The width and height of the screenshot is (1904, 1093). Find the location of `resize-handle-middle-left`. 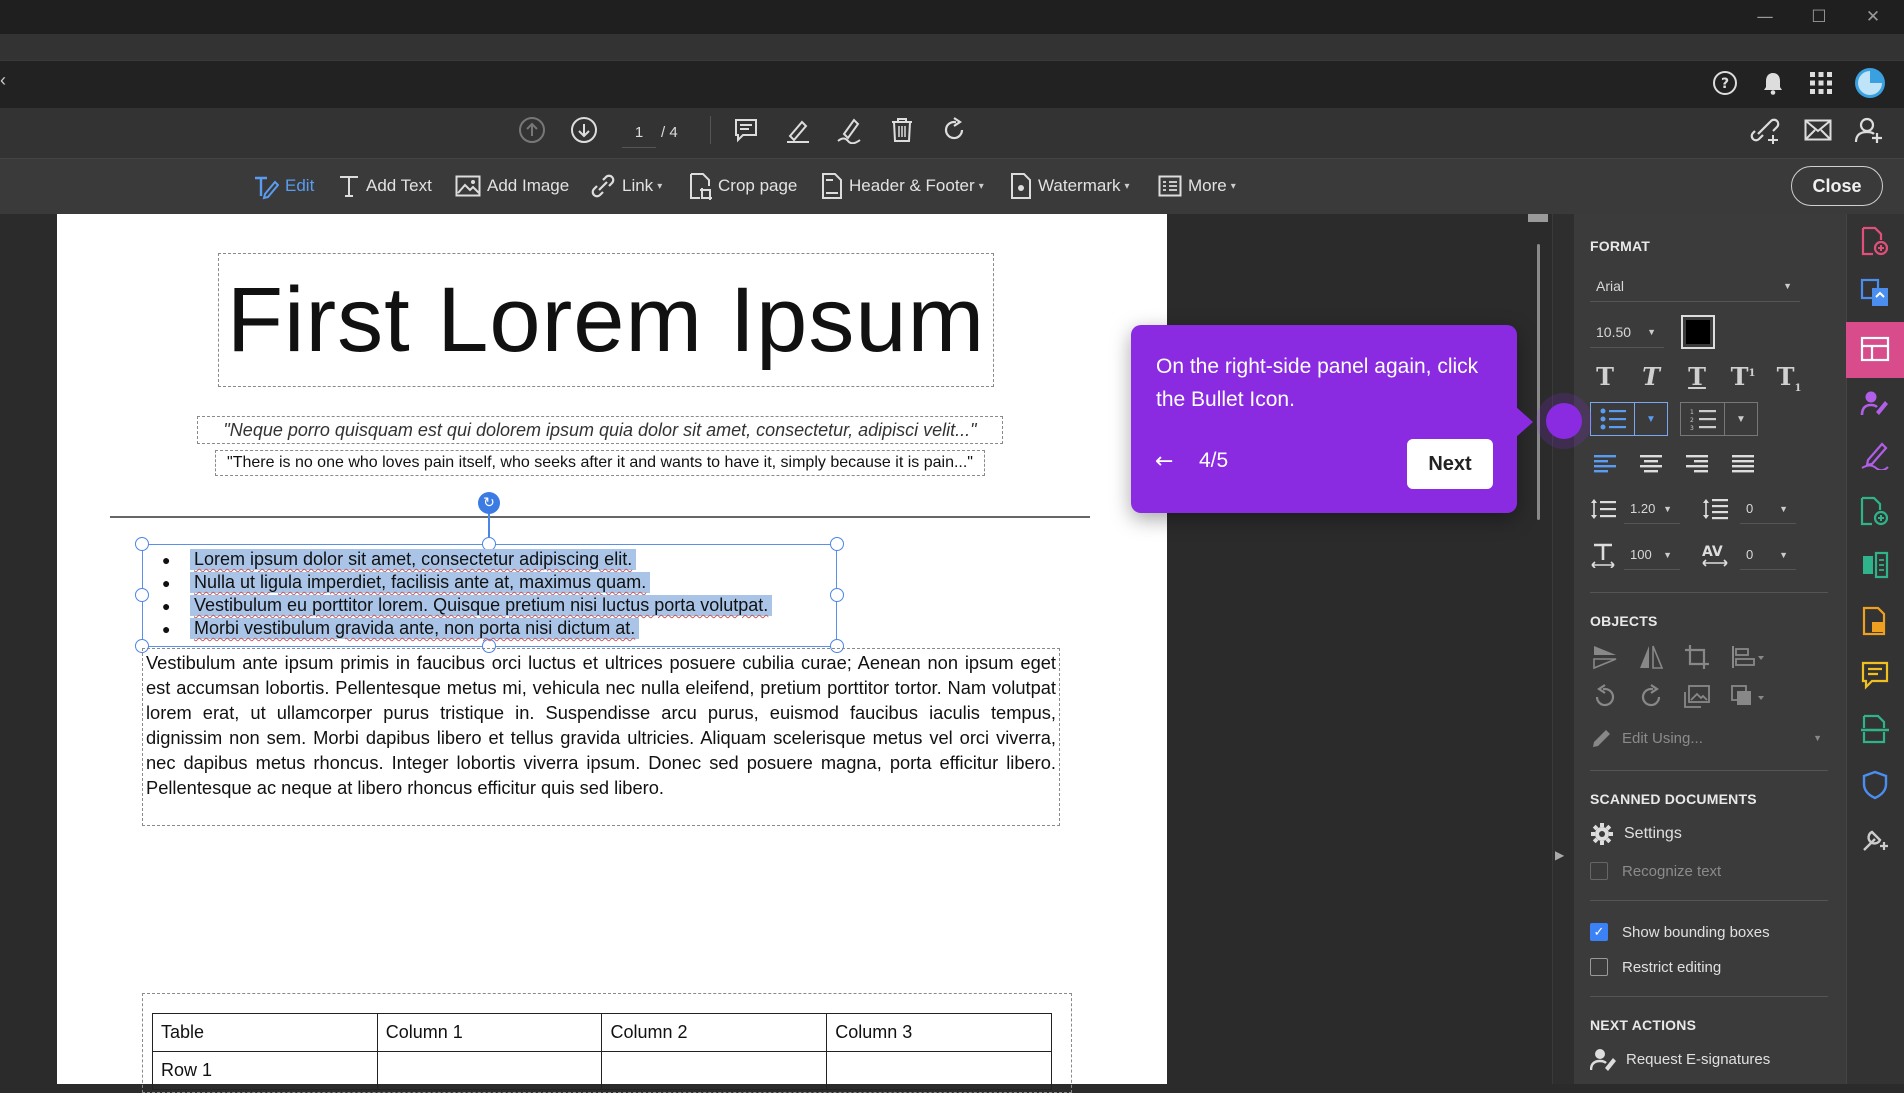

resize-handle-middle-left is located at coordinates (142, 595).